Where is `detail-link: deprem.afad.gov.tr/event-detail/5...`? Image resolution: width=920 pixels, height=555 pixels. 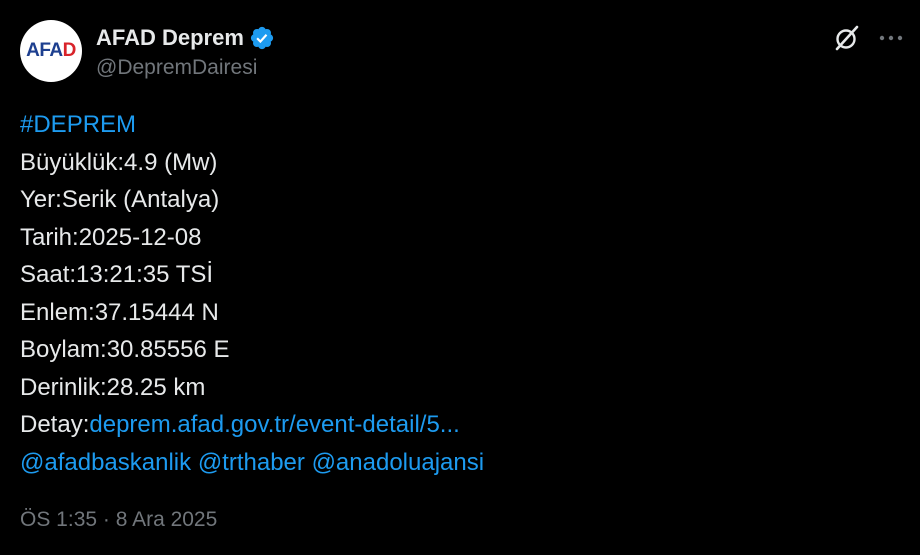 detail-link: deprem.afad.gov.tr/event-detail/5... is located at coordinates (274, 424).